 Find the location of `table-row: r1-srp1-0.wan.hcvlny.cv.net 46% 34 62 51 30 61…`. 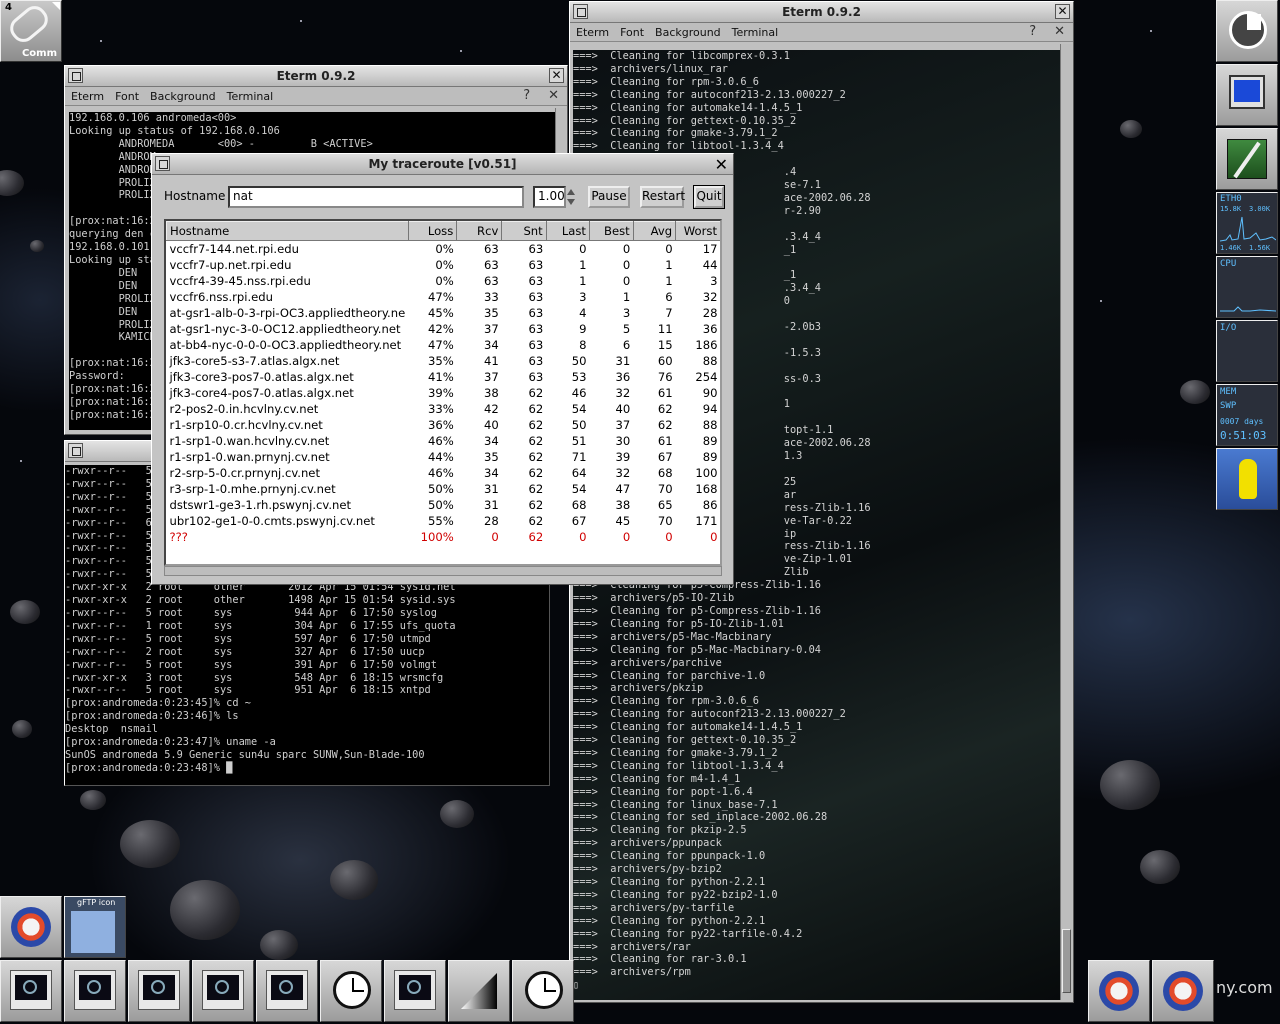

table-row: r1-srp1-0.wan.hcvlny.cv.net 46% 34 62 51 30 61… is located at coordinates (444, 441).